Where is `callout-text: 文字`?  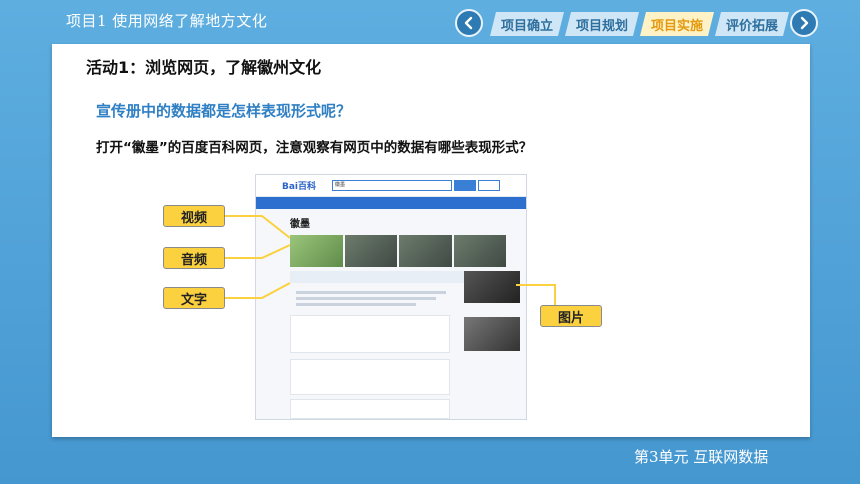
callout-text: 文字 is located at coordinates (194, 298).